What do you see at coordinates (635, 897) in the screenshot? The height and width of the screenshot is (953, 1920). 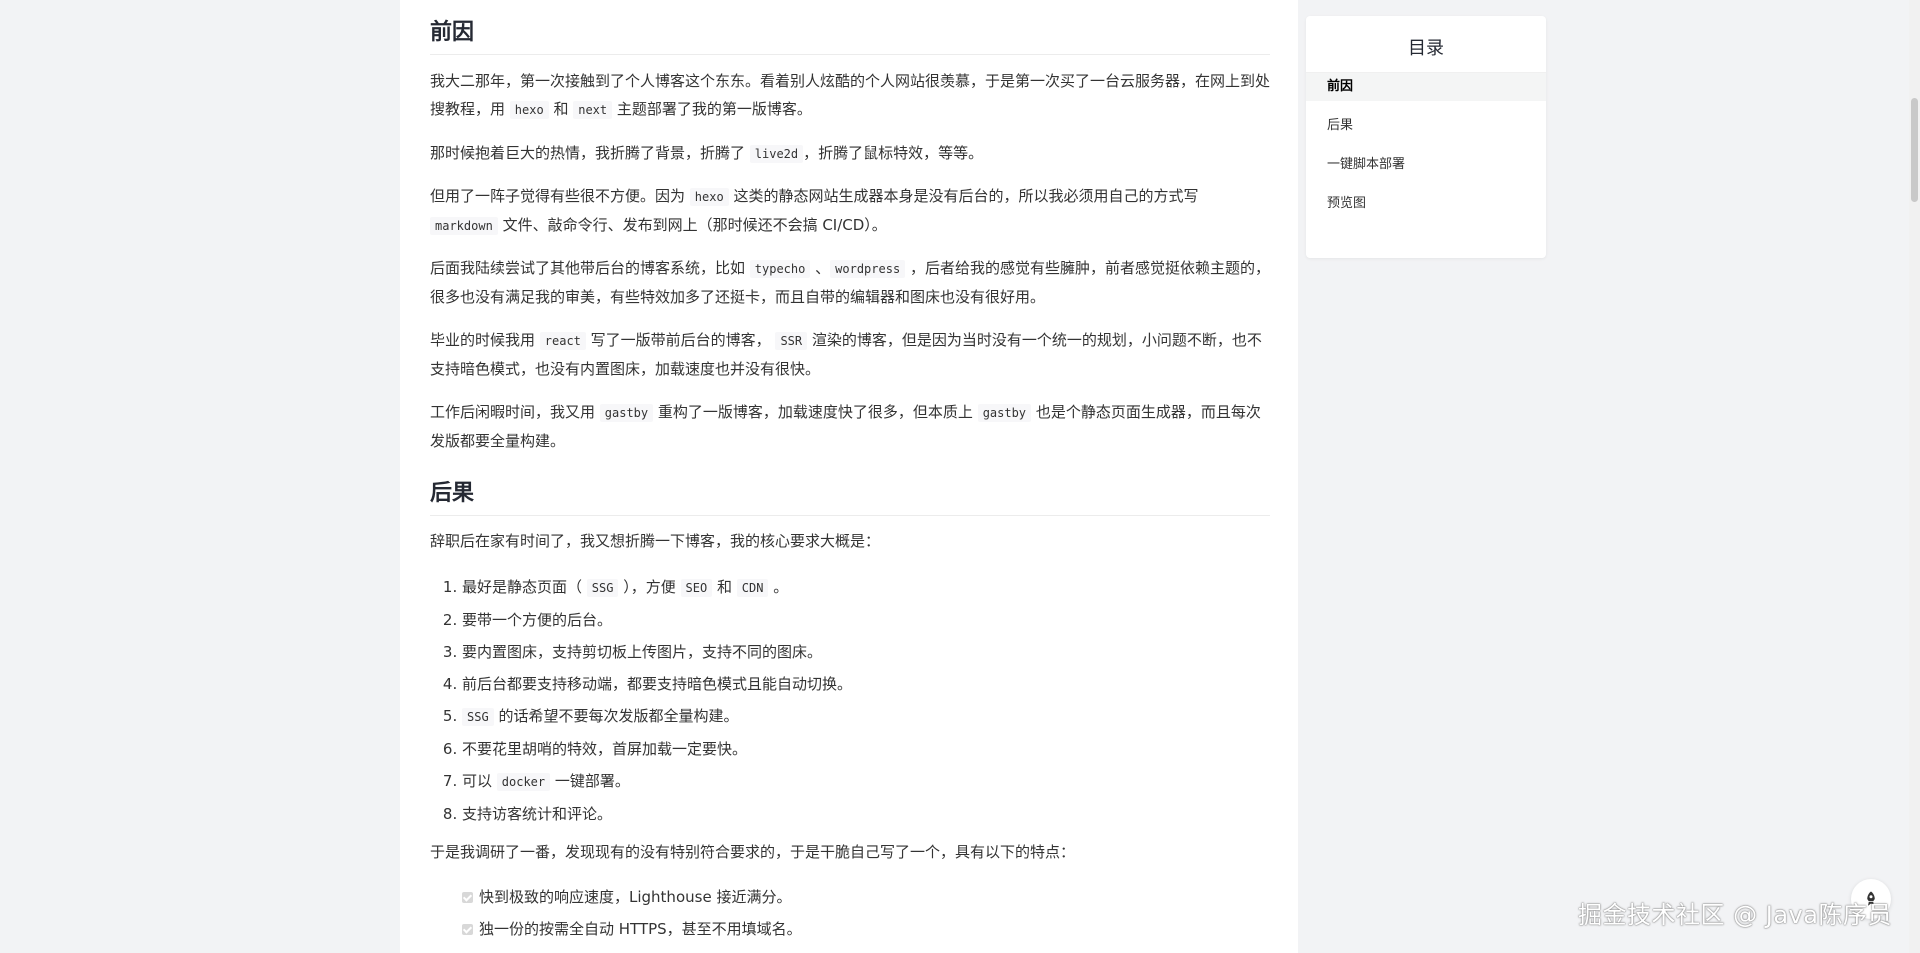 I see `text-span: 快到极致的响应速度，Lighthouse 接近满分。` at bounding box center [635, 897].